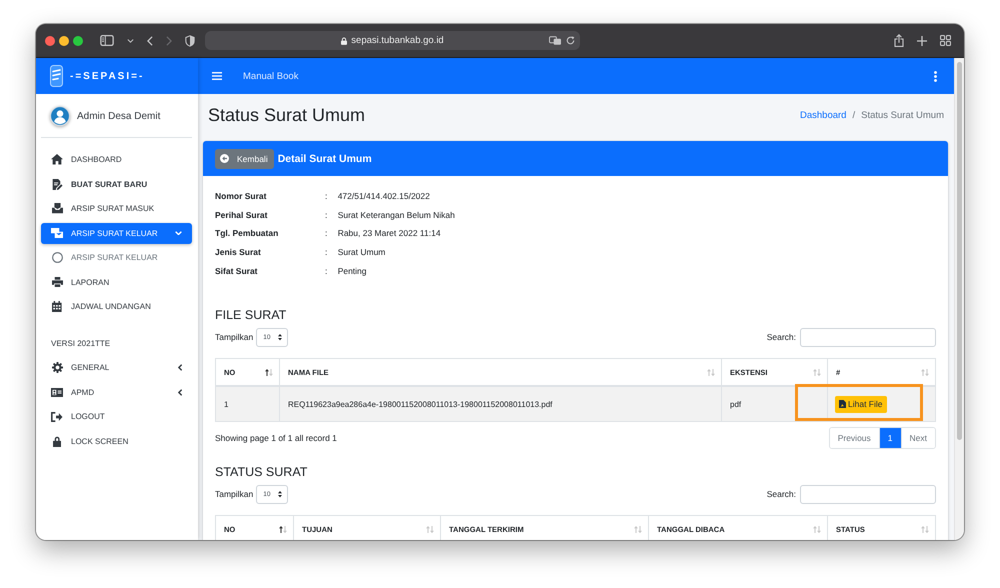  I want to click on view-file-button: Lihat File, so click(860, 404).